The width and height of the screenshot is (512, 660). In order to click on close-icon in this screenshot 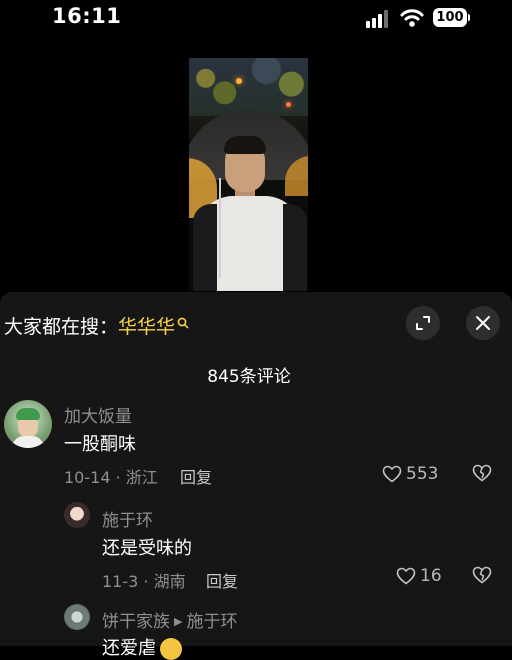, I will do `click(483, 323)`.